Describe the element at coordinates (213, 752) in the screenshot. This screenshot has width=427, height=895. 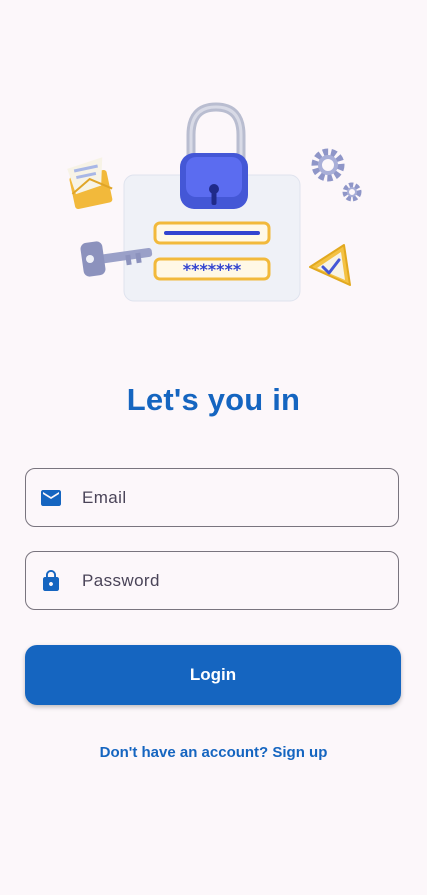
I see `signup-link: Don't have an account? Sign up` at that location.